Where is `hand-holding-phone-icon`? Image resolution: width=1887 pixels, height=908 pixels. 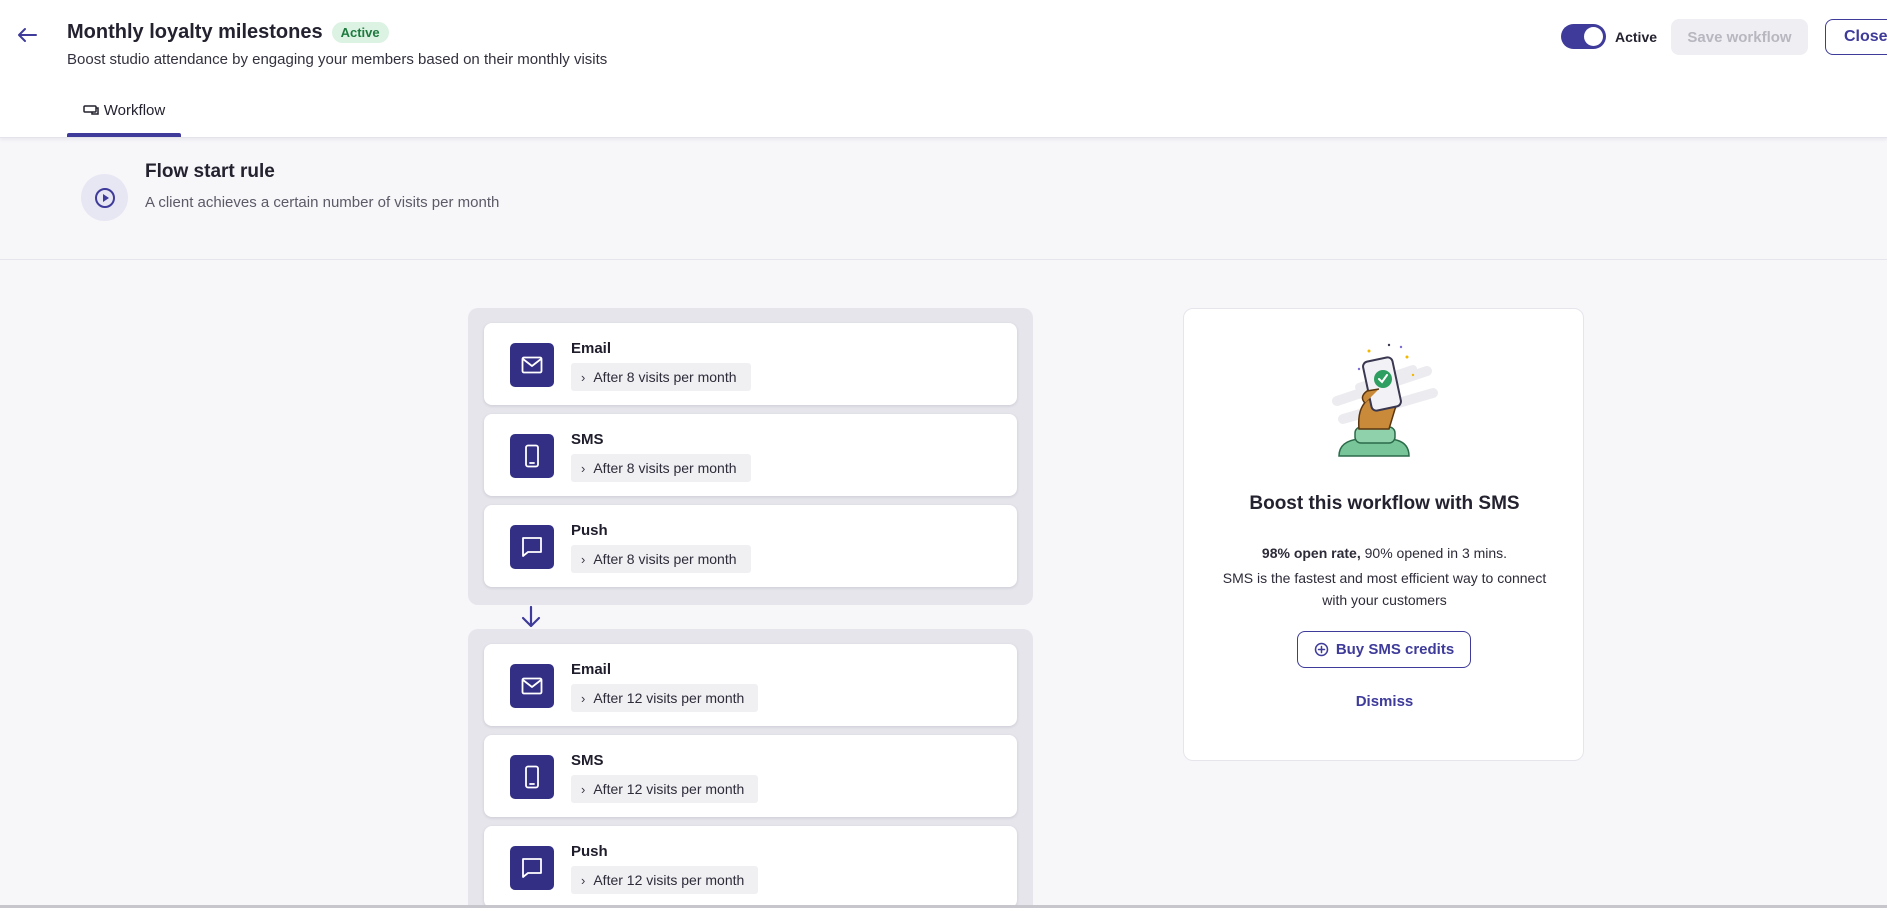 hand-holding-phone-icon is located at coordinates (1385, 400).